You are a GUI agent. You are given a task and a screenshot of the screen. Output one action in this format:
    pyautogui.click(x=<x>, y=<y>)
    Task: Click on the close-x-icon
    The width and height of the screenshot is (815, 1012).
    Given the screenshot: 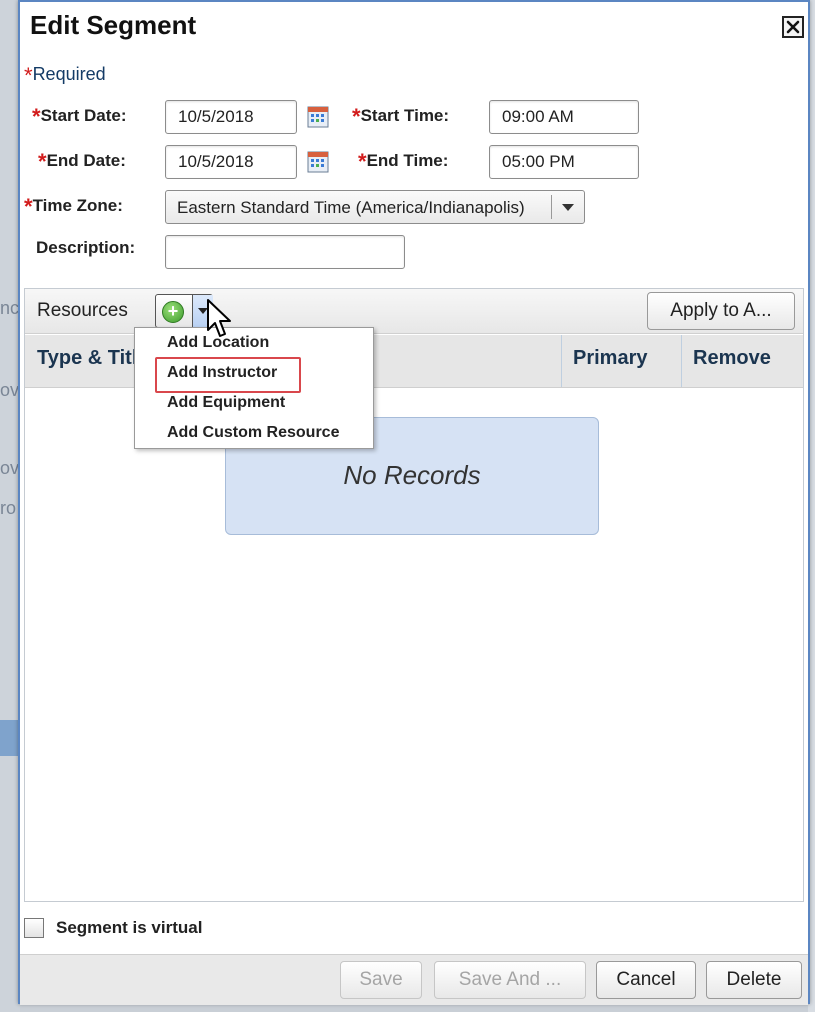 What is the action you would take?
    pyautogui.click(x=793, y=27)
    